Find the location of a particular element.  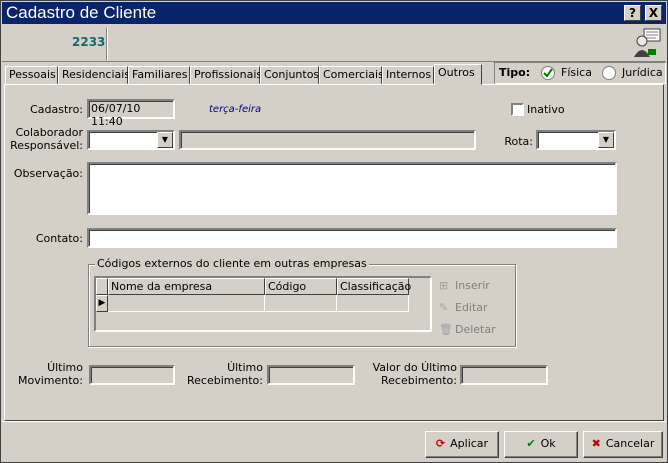

tipo-group: Tipo: Física Jurídica is located at coordinates (580, 73).